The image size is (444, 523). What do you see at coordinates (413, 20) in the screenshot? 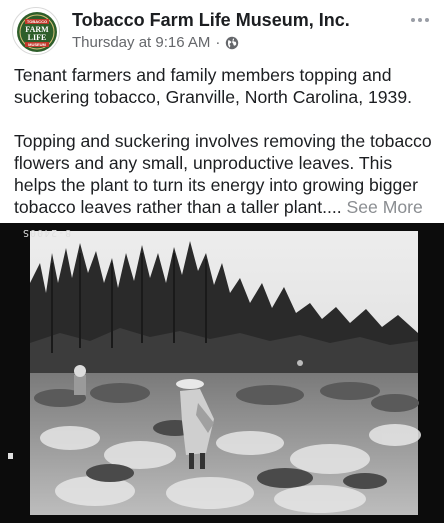
I see `more-horizontal-icon` at bounding box center [413, 20].